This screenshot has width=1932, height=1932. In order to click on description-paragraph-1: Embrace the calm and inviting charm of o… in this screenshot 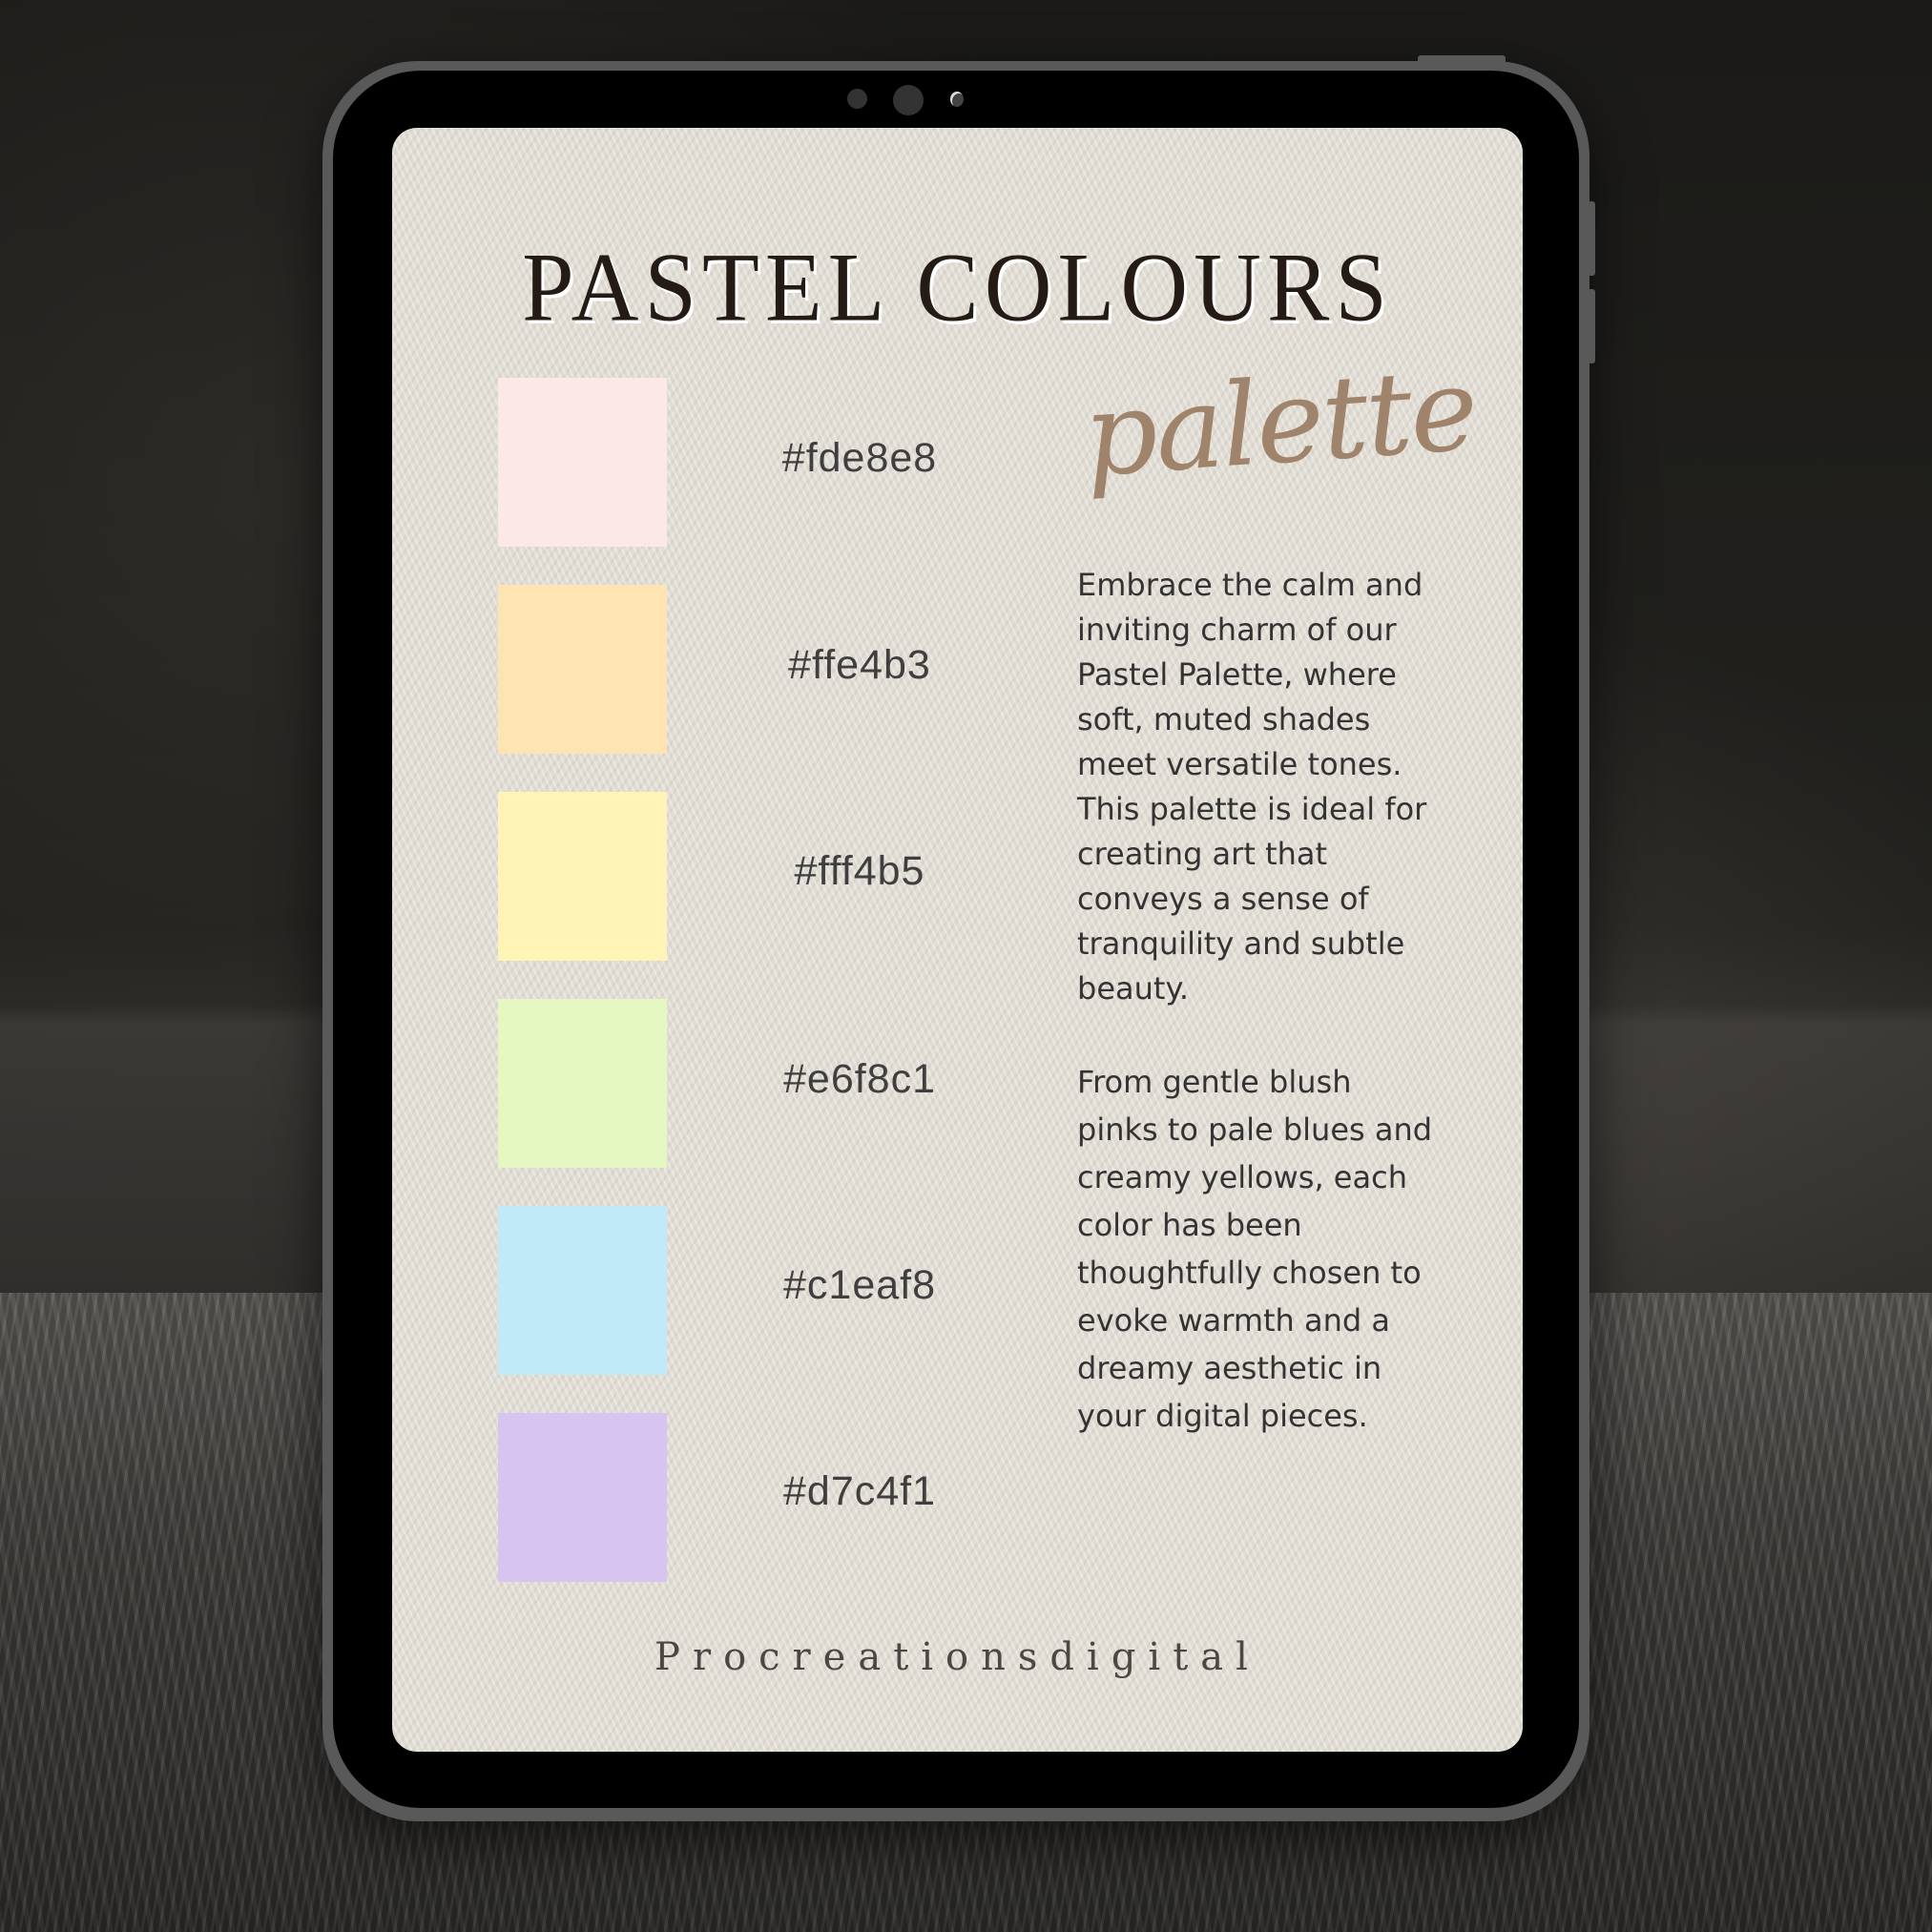, I will do `click(1252, 787)`.